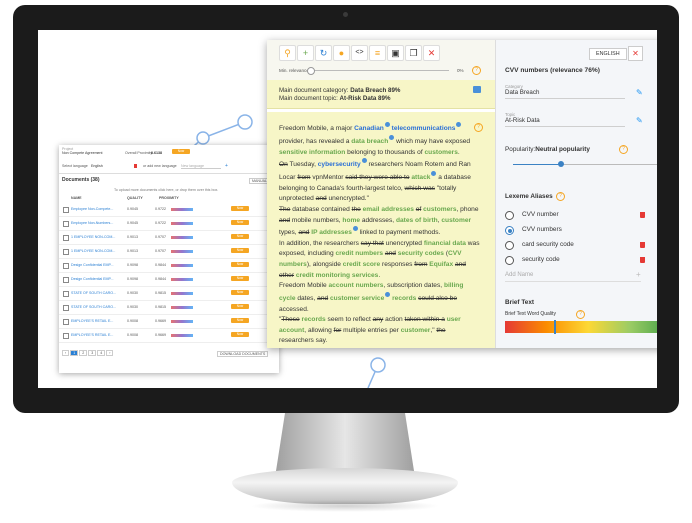 The height and width of the screenshot is (523, 692). I want to click on aliases-help-icon: ?, so click(560, 196).